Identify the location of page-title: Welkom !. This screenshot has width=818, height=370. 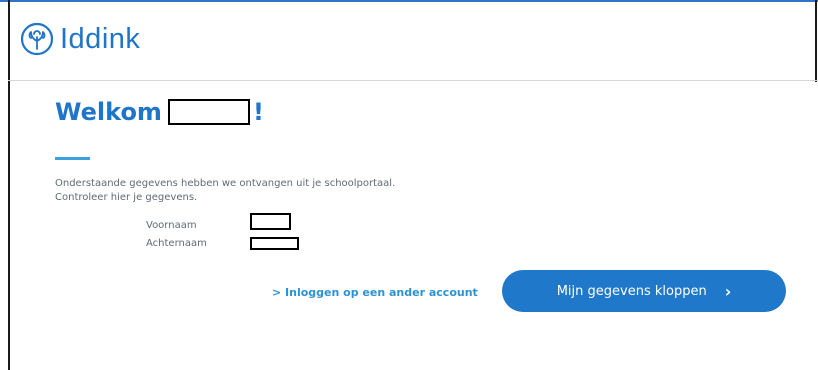
(159, 112).